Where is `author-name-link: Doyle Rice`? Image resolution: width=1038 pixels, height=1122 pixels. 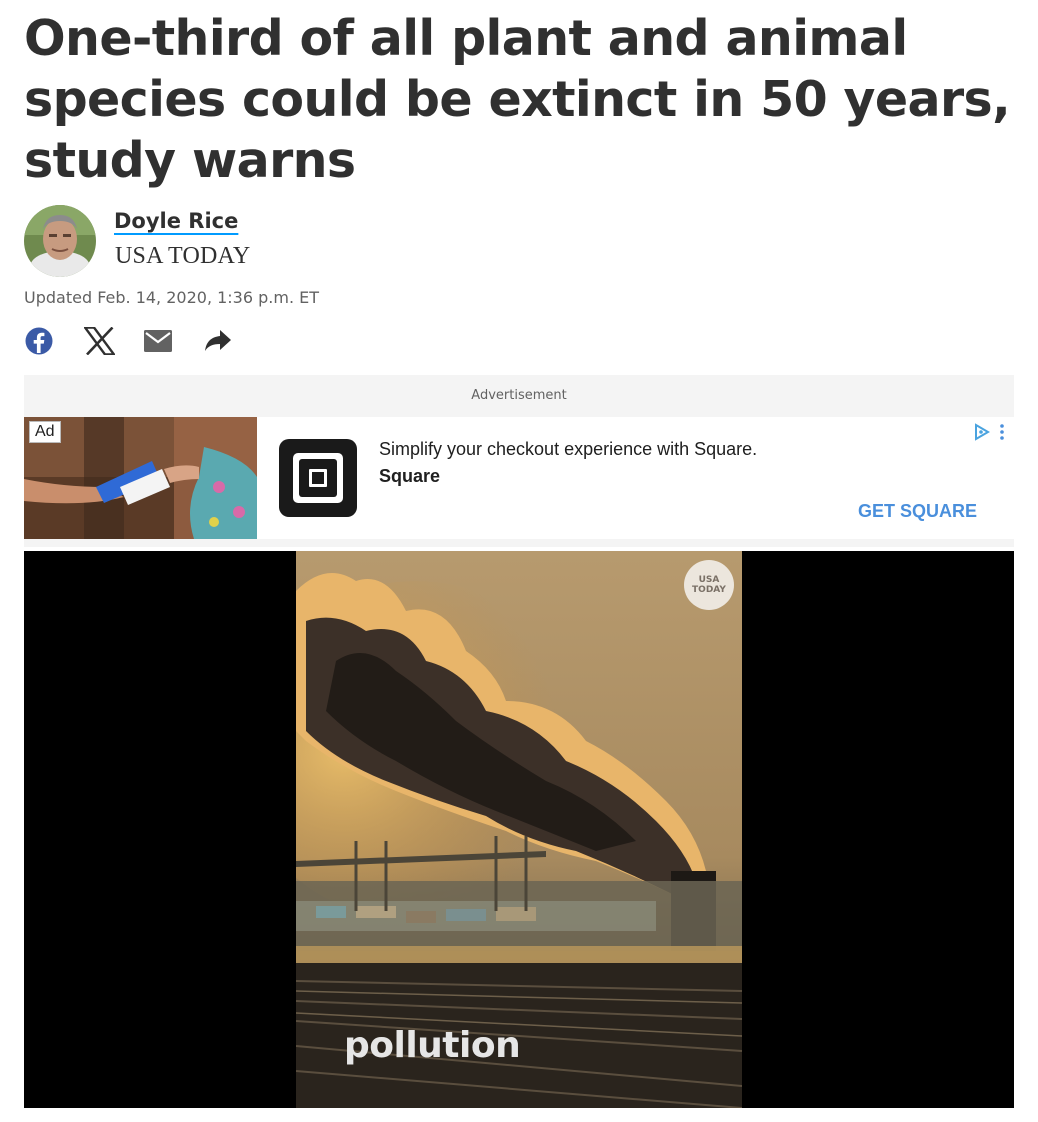 author-name-link: Doyle Rice is located at coordinates (176, 221).